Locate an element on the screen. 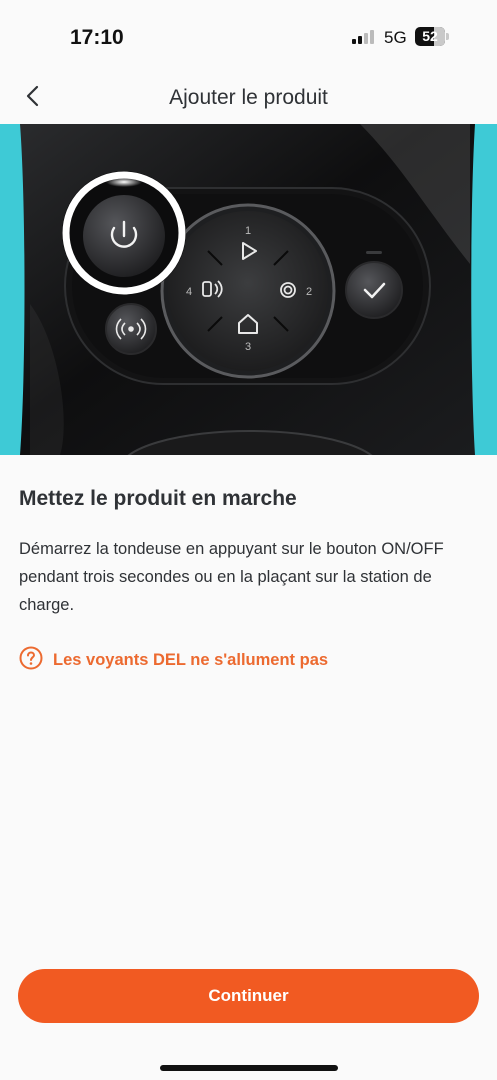  page-title: Ajouter le produit is located at coordinates (248, 97).